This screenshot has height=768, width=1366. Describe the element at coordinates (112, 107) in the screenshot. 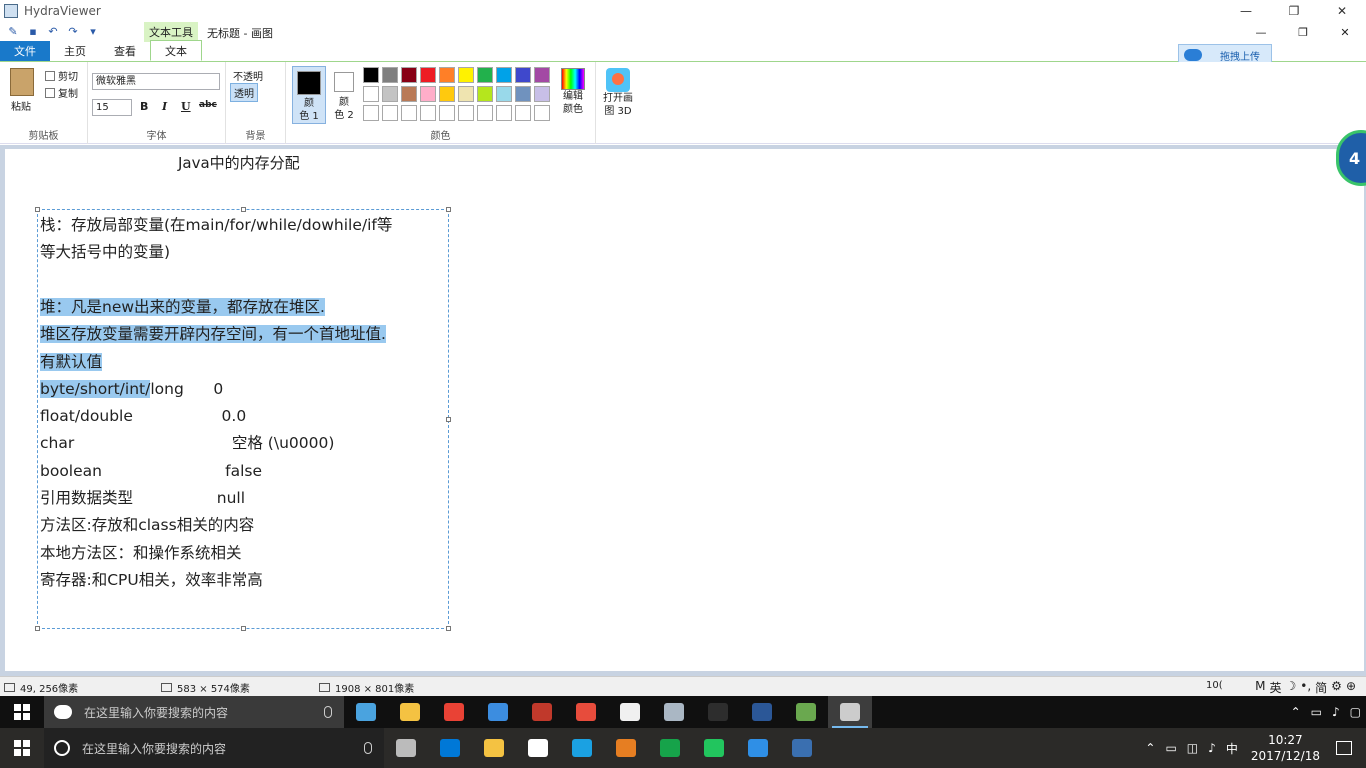

I see `font-size-select: 15` at that location.